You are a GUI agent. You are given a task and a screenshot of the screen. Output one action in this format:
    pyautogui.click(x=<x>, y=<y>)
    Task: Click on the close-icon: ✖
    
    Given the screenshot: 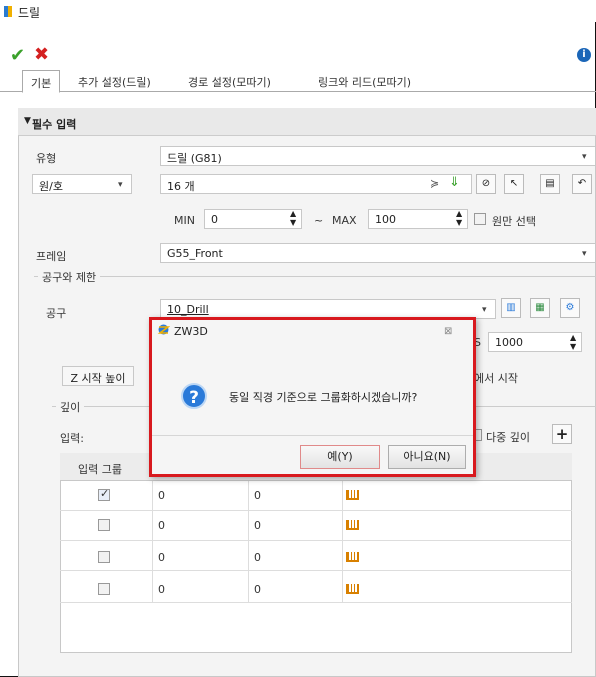 What is the action you would take?
    pyautogui.click(x=41, y=55)
    